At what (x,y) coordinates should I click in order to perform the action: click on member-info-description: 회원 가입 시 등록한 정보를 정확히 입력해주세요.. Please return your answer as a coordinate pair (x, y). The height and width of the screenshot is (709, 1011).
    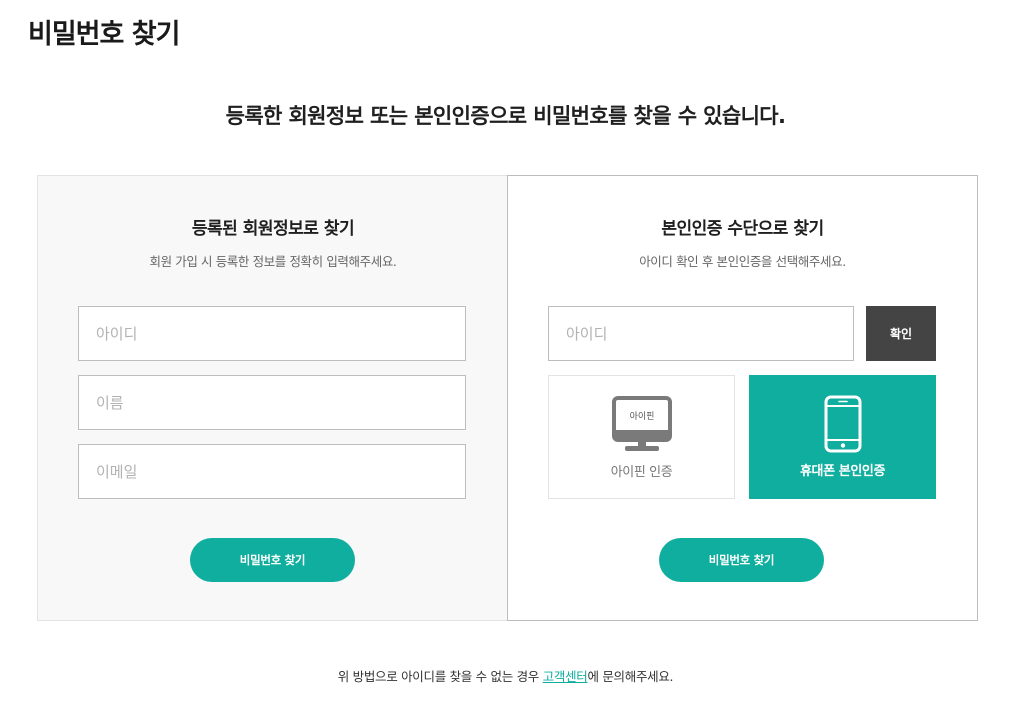
    Looking at the image, I should click on (273, 261).